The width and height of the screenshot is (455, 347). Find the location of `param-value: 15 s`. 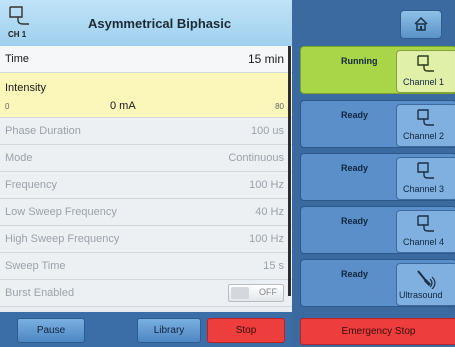

param-value: 15 s is located at coordinates (273, 266).